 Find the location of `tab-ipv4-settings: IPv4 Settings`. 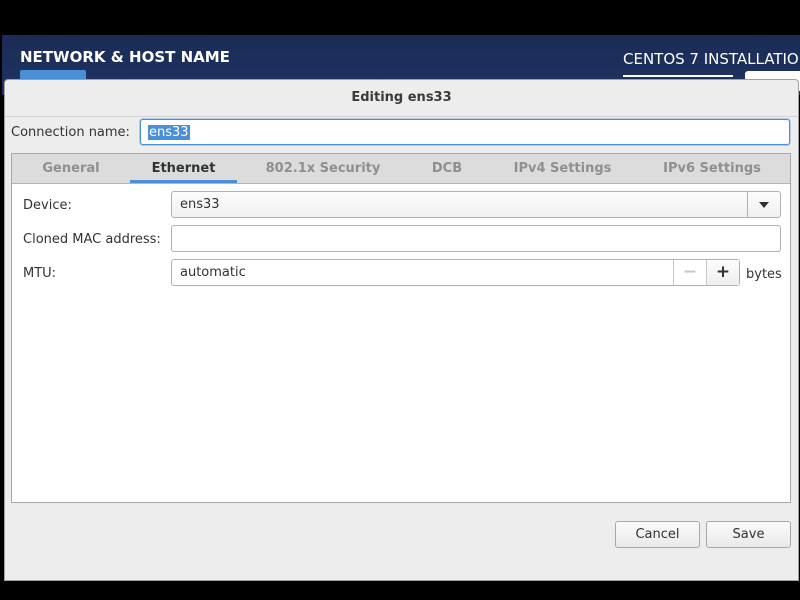

tab-ipv4-settings: IPv4 Settings is located at coordinates (562, 168).